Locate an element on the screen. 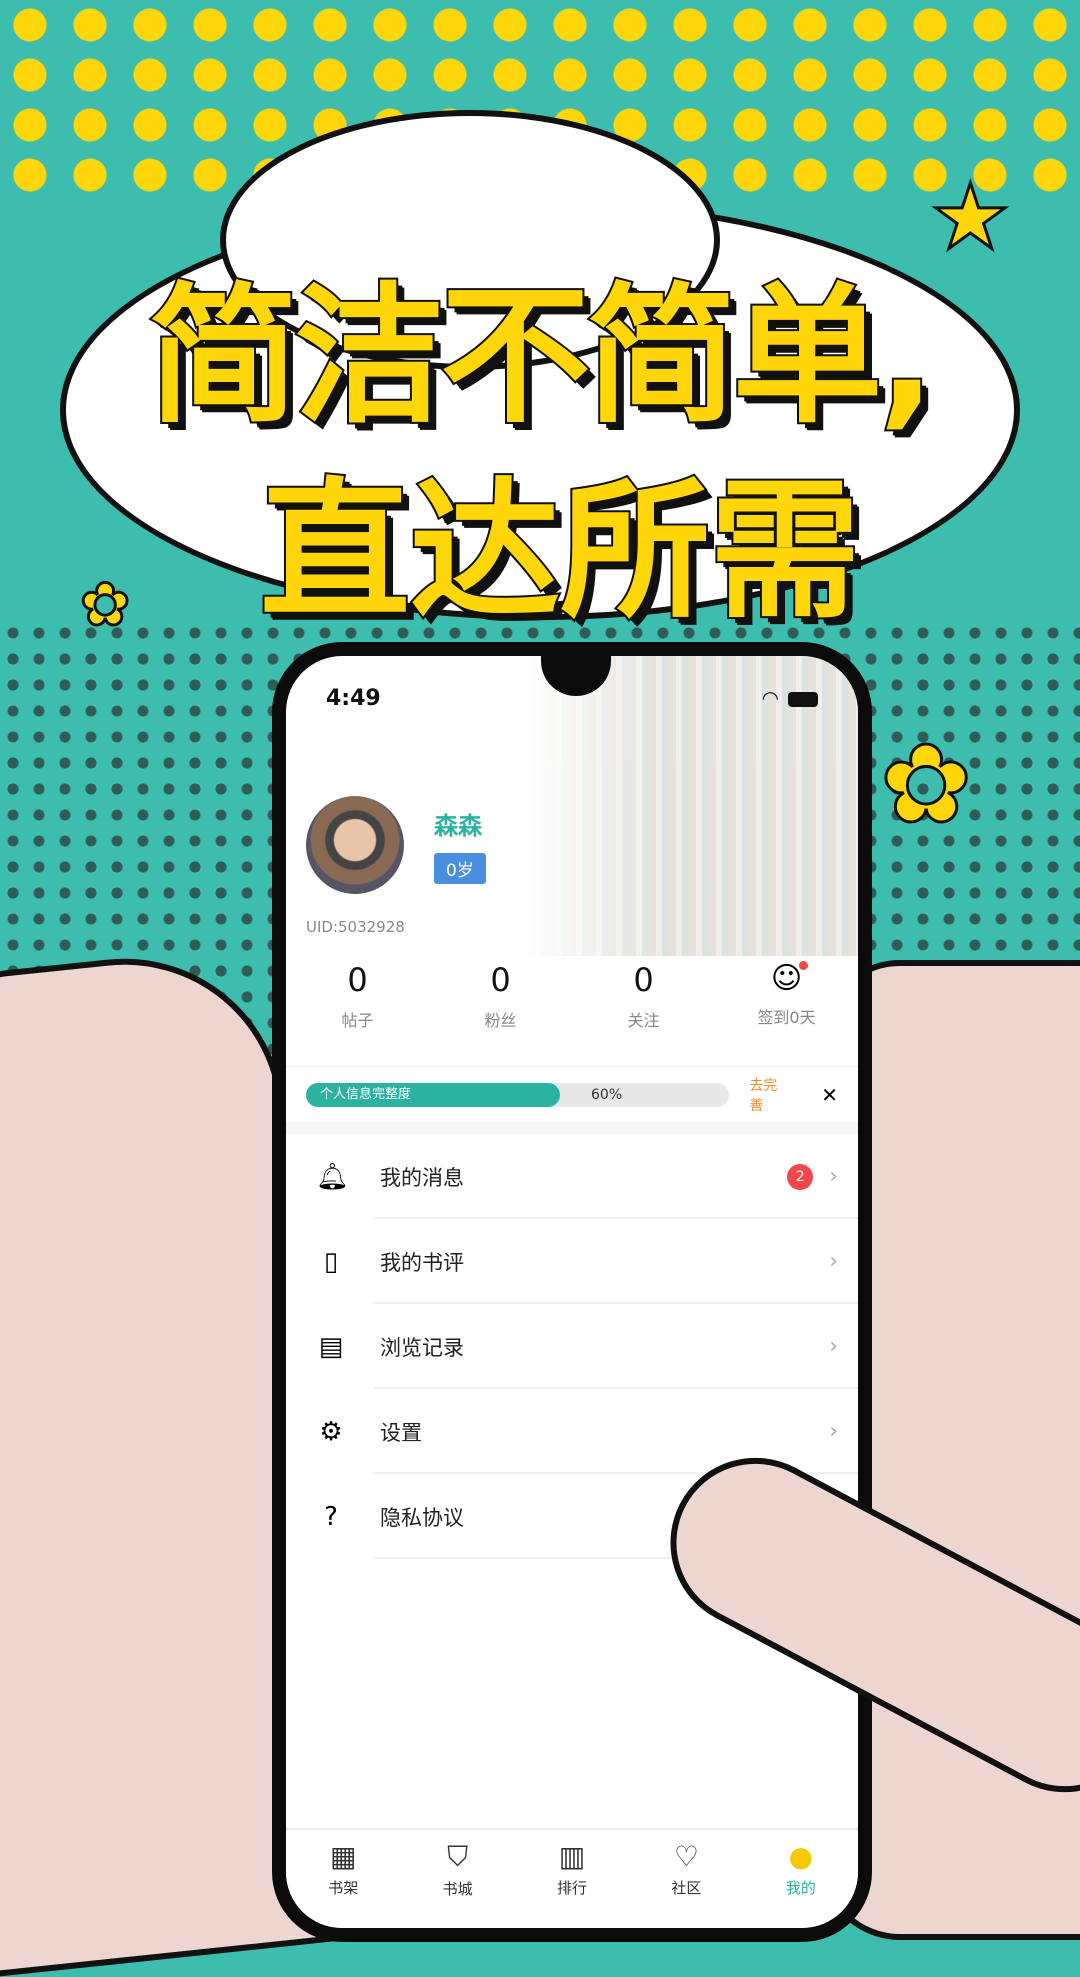 Image resolution: width=1080 pixels, height=1977 pixels. flower-icon: ✿ is located at coordinates (925, 784).